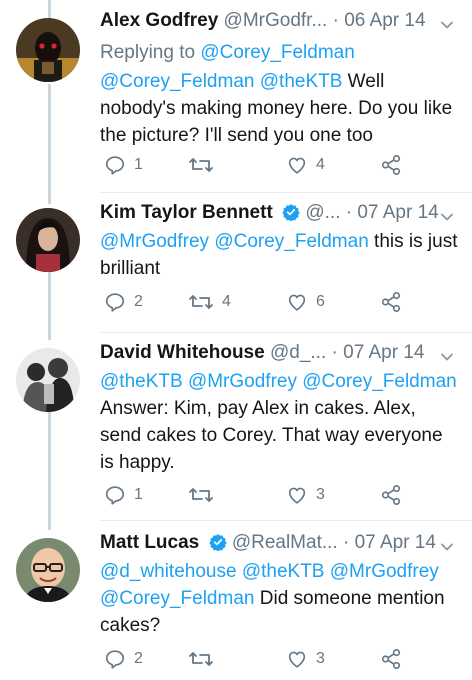 This screenshot has height=680, width=472. Describe the element at coordinates (182, 352) in the screenshot. I see `author-name: David Whitehouse` at that location.